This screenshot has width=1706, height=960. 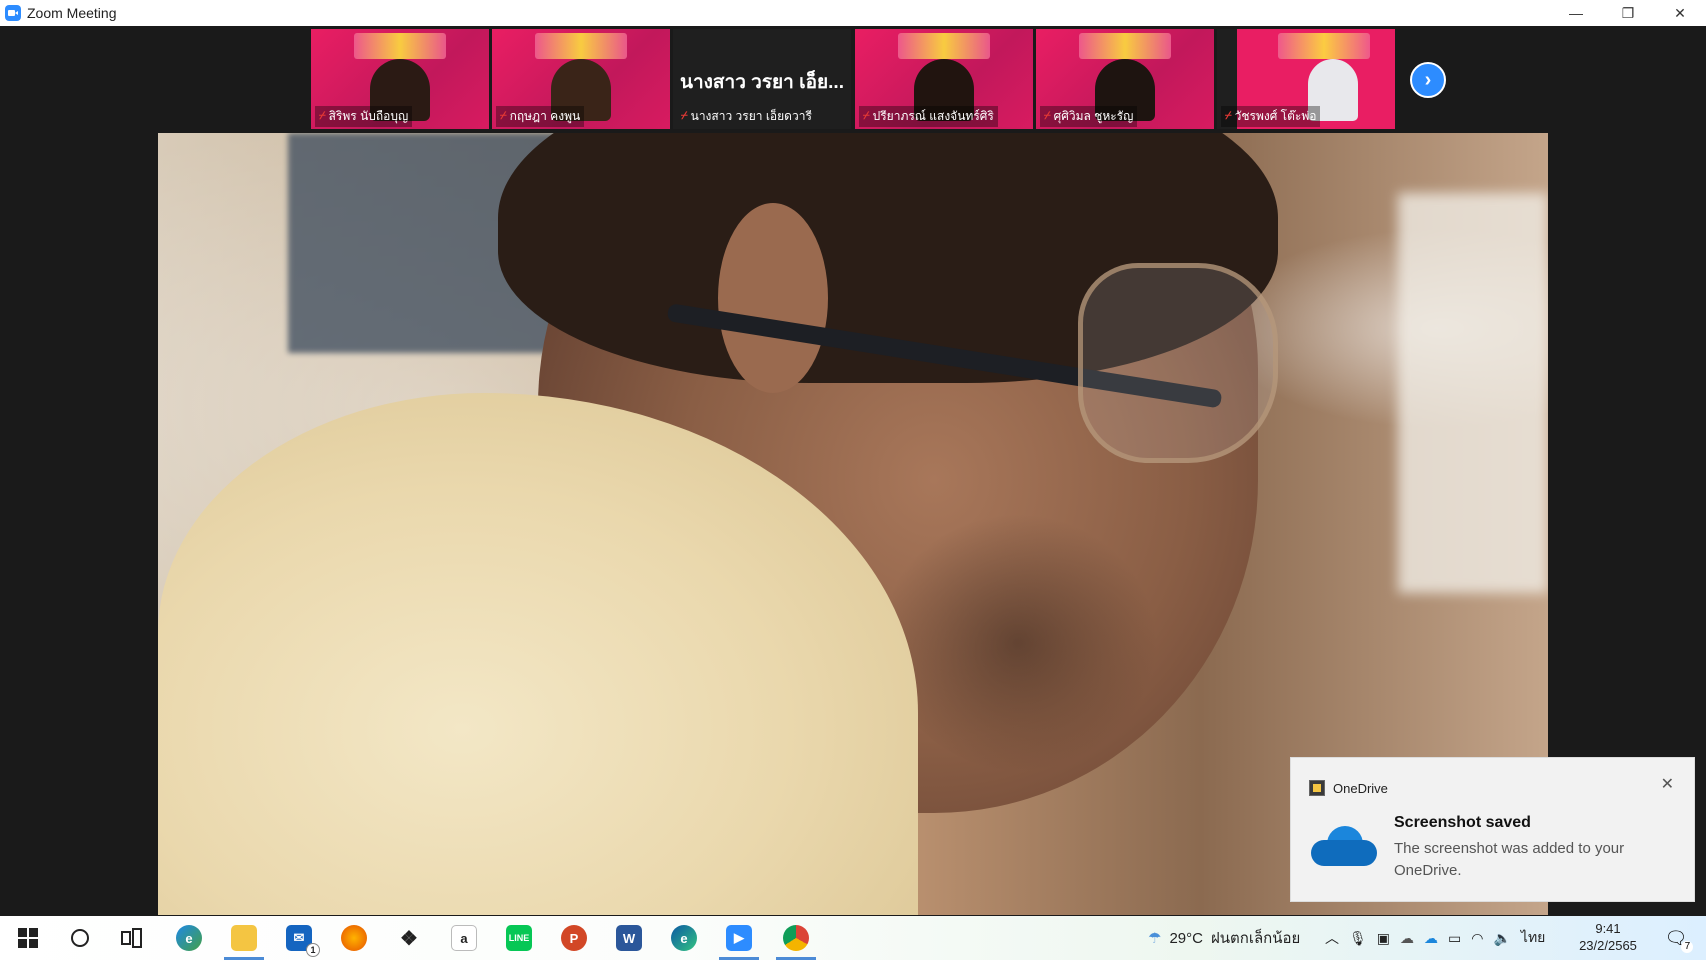 I want to click on folder-icon, so click(x=244, y=938).